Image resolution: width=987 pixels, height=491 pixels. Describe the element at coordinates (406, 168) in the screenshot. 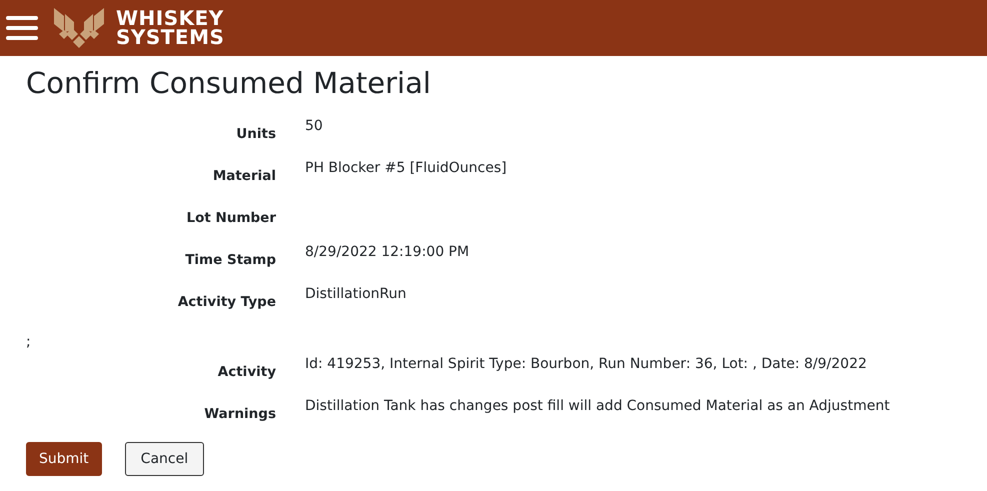

I see `field-value: PH Blocker #5 [FluidOunces]` at that location.